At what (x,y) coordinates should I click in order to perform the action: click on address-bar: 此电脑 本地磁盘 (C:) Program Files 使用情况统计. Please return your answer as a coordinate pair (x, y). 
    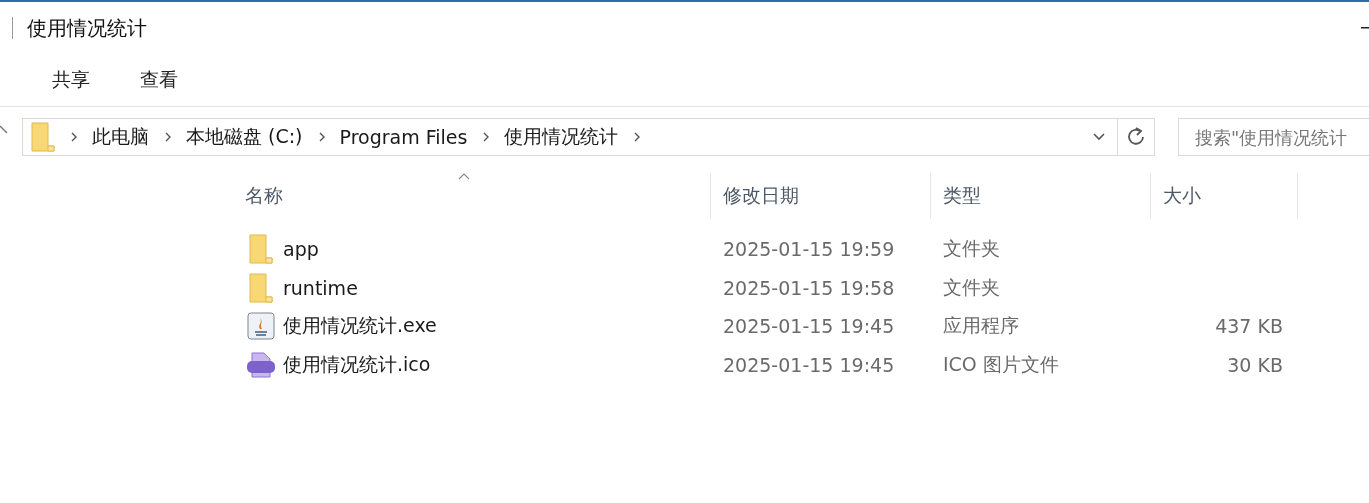
    Looking at the image, I should click on (588, 137).